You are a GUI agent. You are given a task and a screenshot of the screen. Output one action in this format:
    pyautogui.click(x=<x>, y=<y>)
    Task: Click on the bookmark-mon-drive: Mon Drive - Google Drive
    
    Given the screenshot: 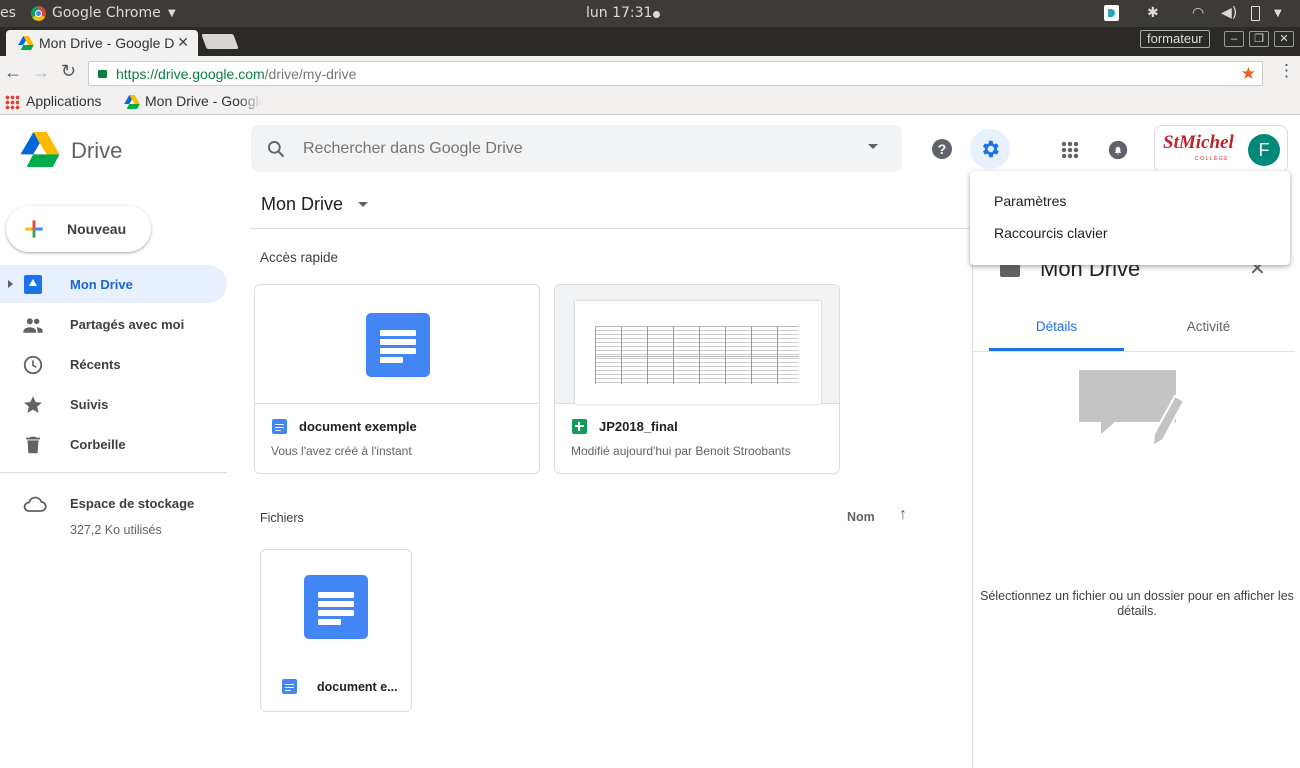 What is the action you would take?
    pyautogui.click(x=203, y=101)
    